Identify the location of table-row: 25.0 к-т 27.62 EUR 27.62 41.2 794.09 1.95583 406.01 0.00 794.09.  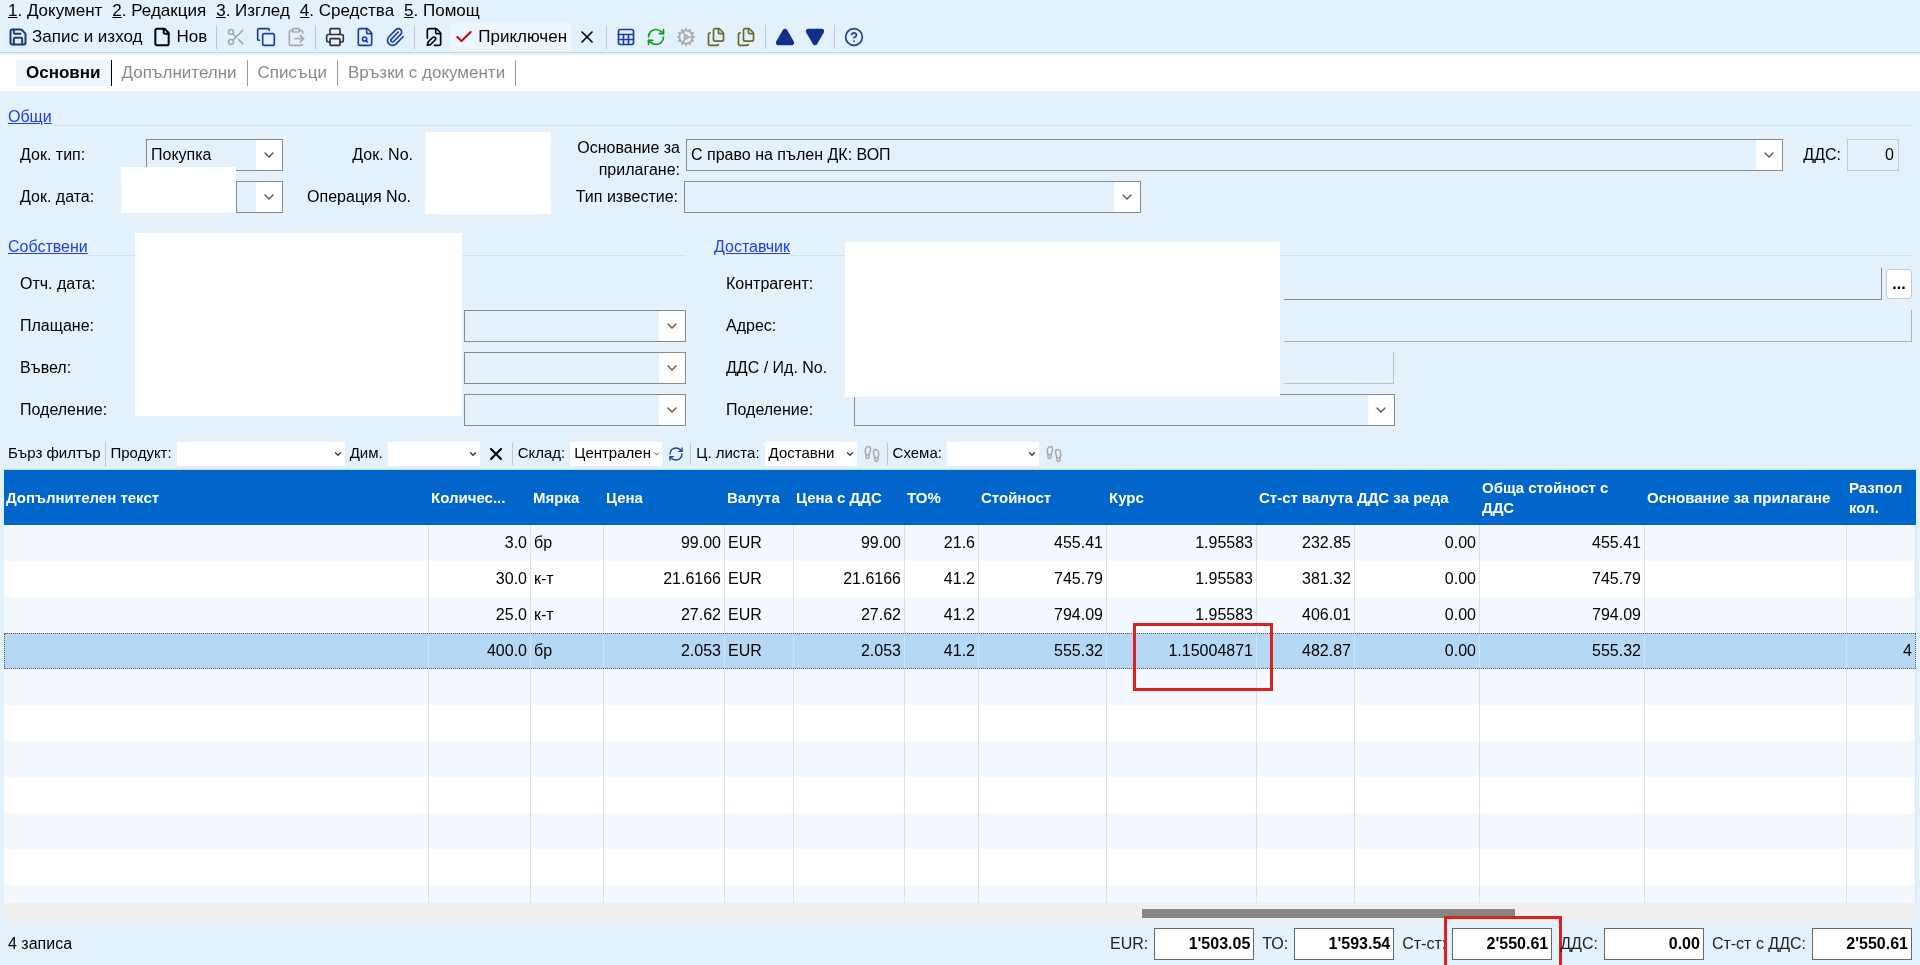
(960, 615).